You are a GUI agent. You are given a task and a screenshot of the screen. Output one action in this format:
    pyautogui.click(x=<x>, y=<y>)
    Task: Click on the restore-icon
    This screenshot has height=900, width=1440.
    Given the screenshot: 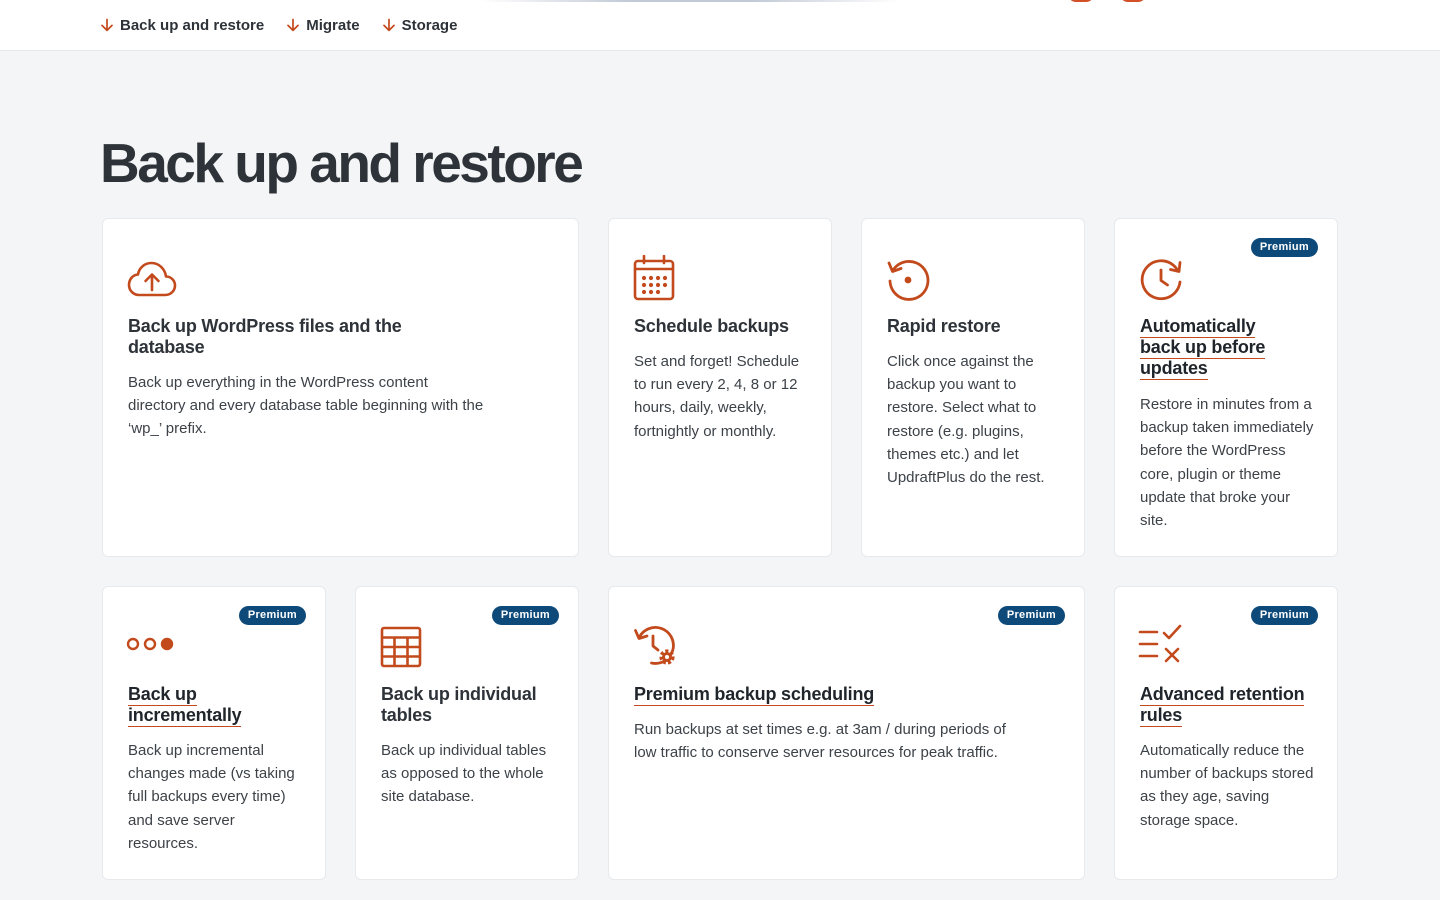 What is the action you would take?
    pyautogui.click(x=911, y=279)
    